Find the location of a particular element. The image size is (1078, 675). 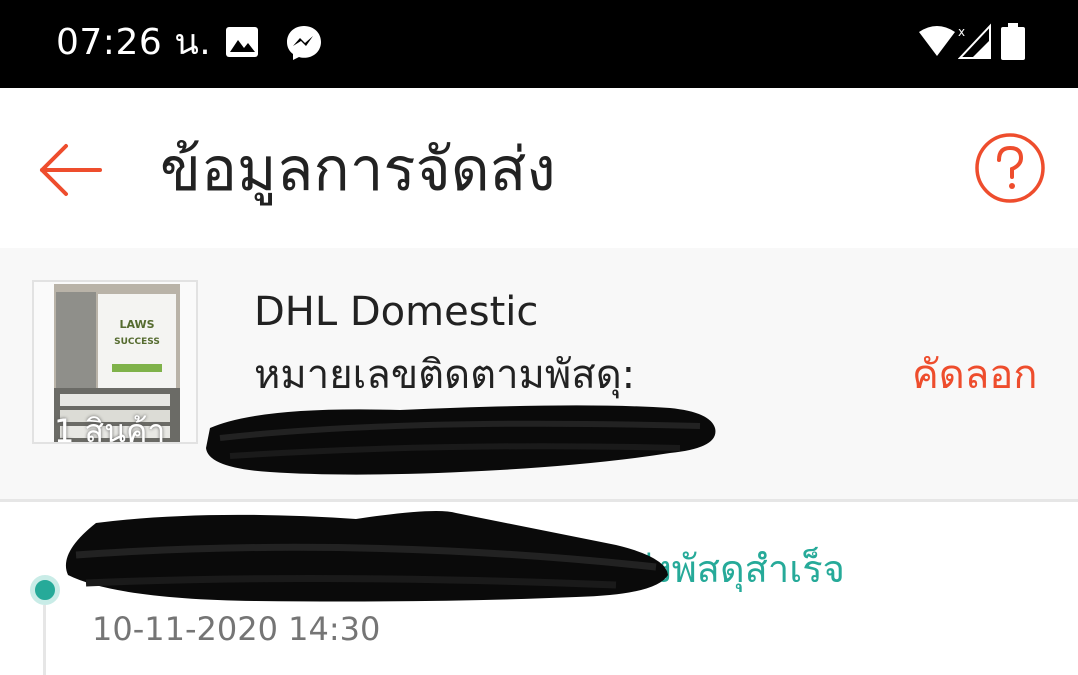

wifi-icon is located at coordinates (937, 43).